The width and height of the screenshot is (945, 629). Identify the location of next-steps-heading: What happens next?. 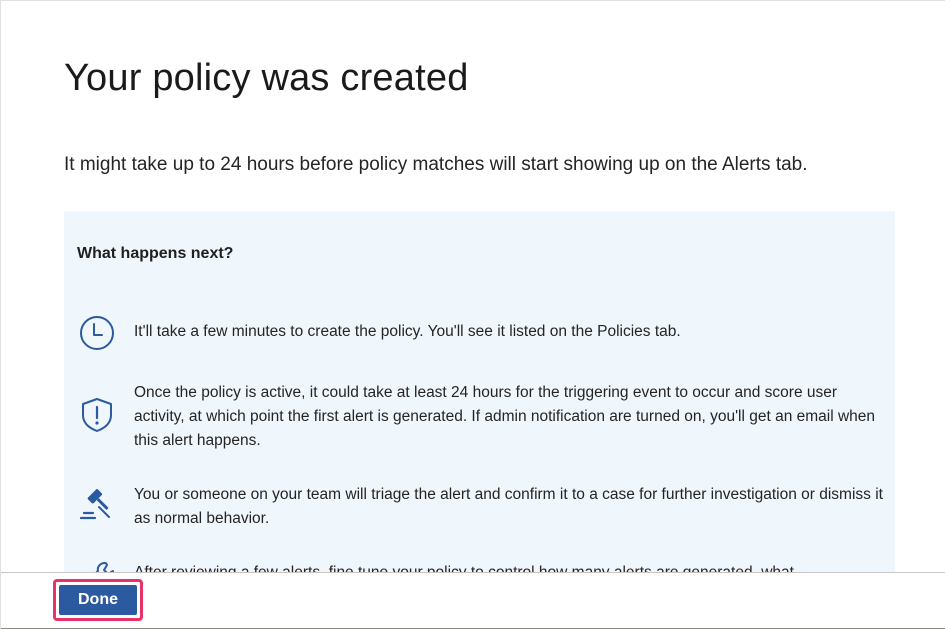
(155, 253).